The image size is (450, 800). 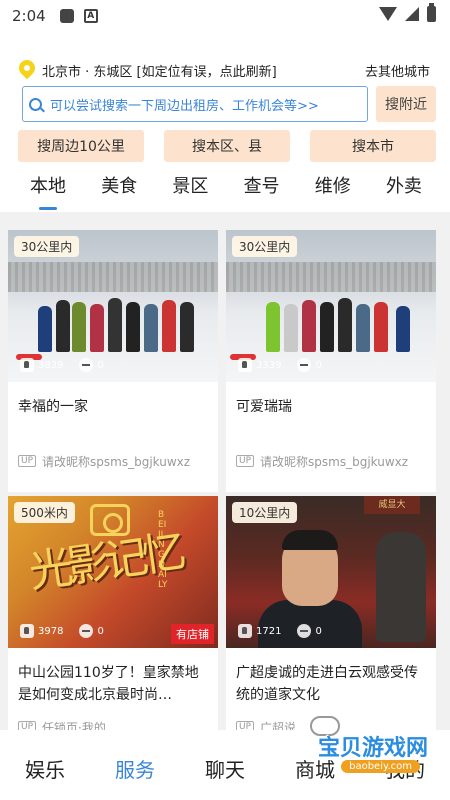 What do you see at coordinates (51, 631) in the screenshot?
I see `like-count: 3978` at bounding box center [51, 631].